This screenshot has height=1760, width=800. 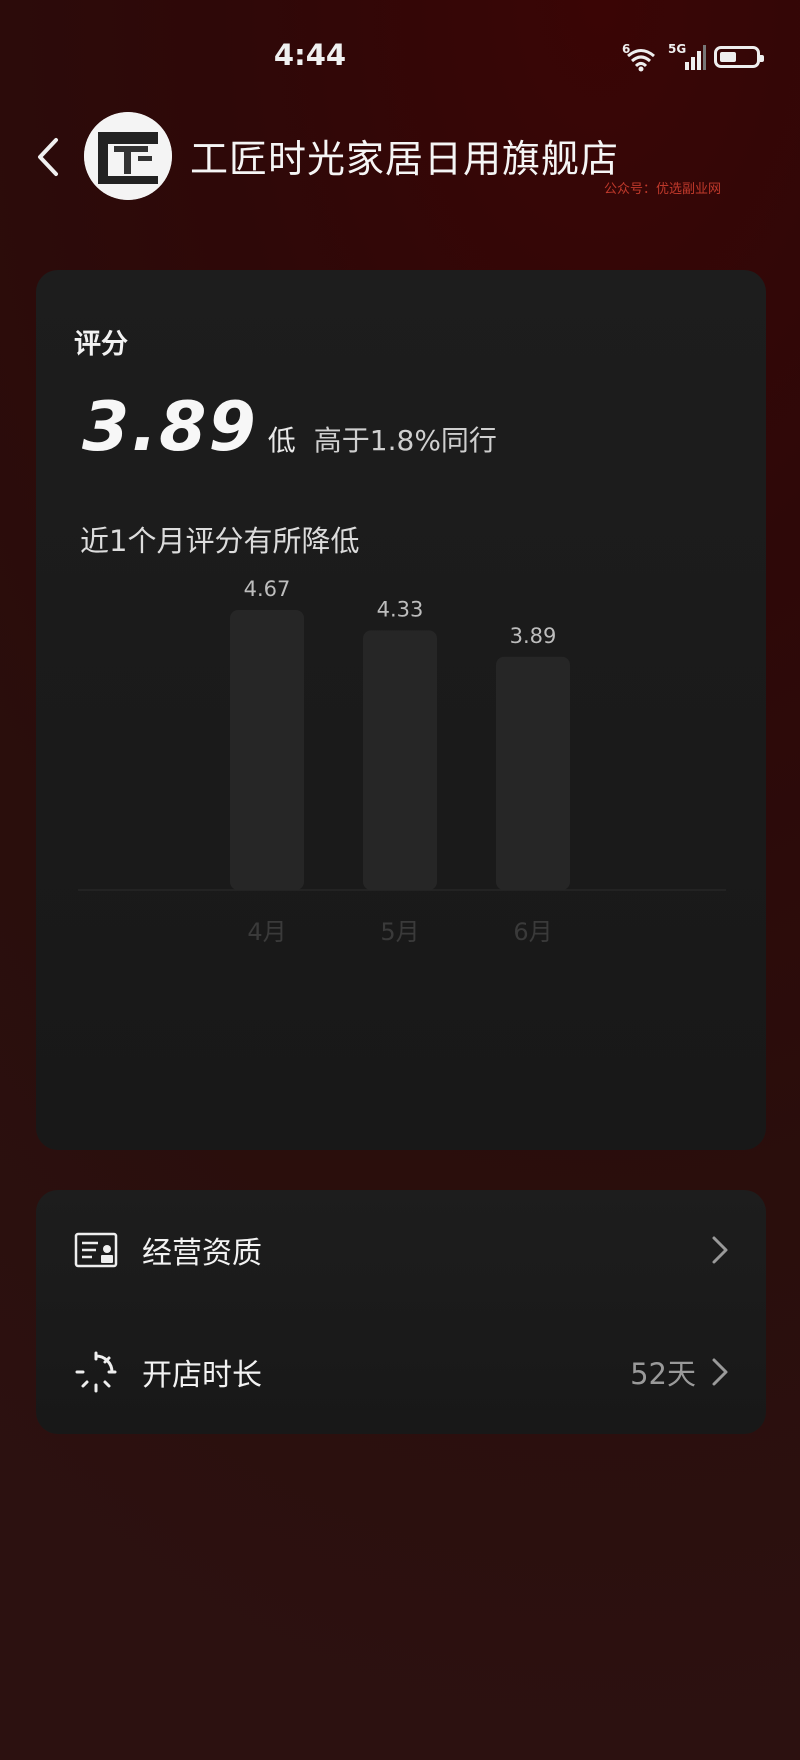 I want to click on chart-category-label: 6月, so click(x=532, y=932).